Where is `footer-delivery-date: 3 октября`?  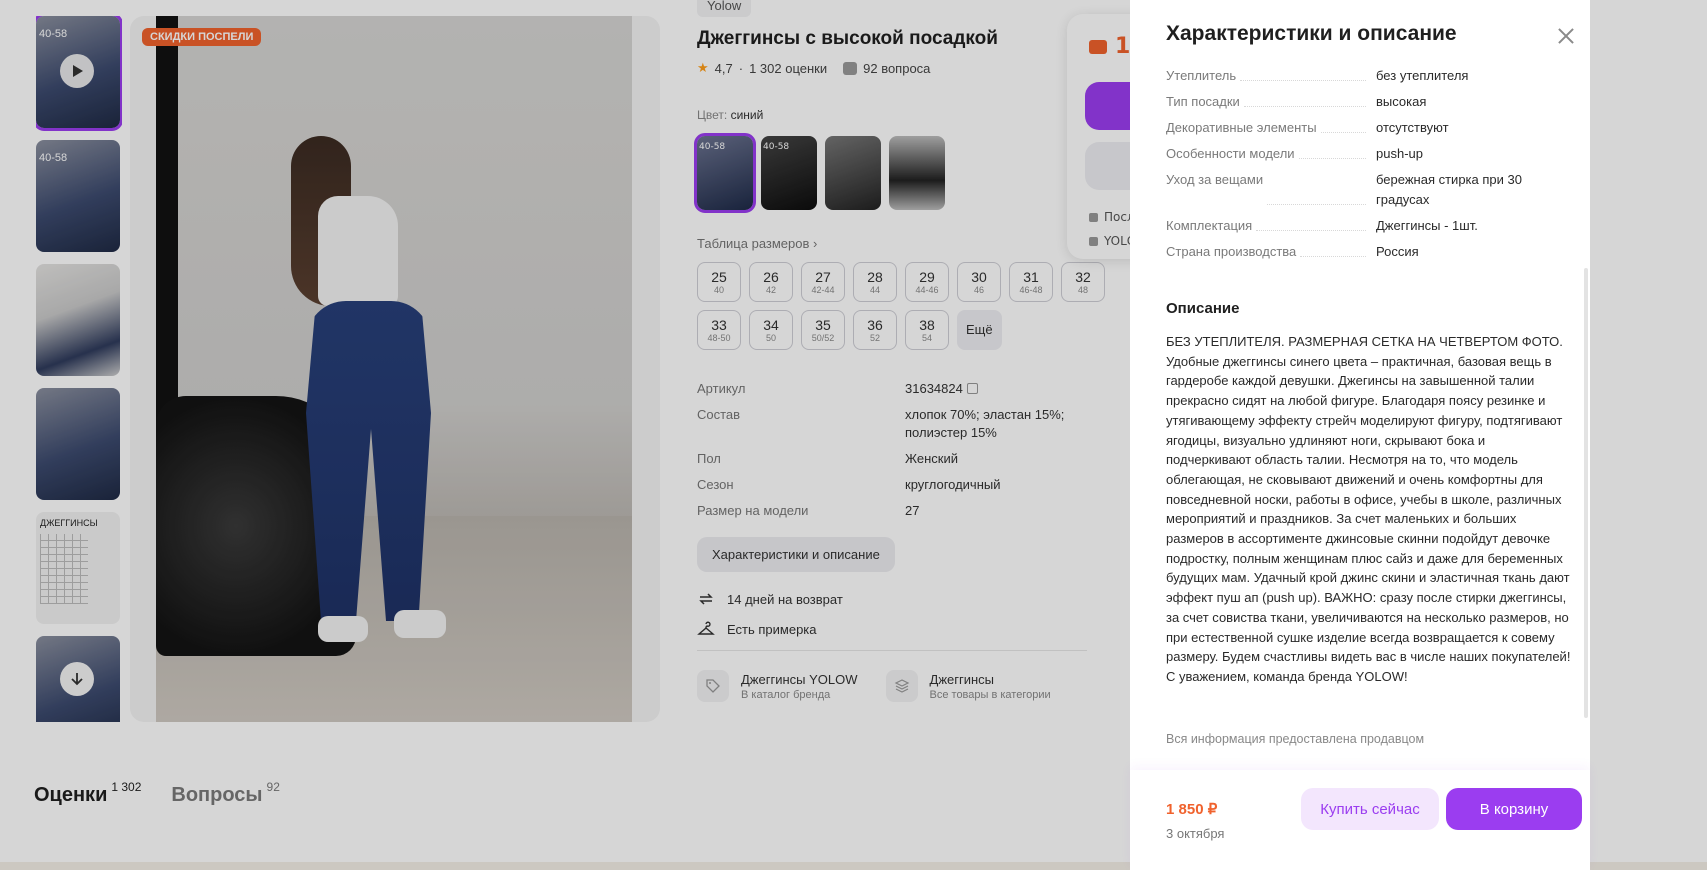 footer-delivery-date: 3 октября is located at coordinates (1195, 833).